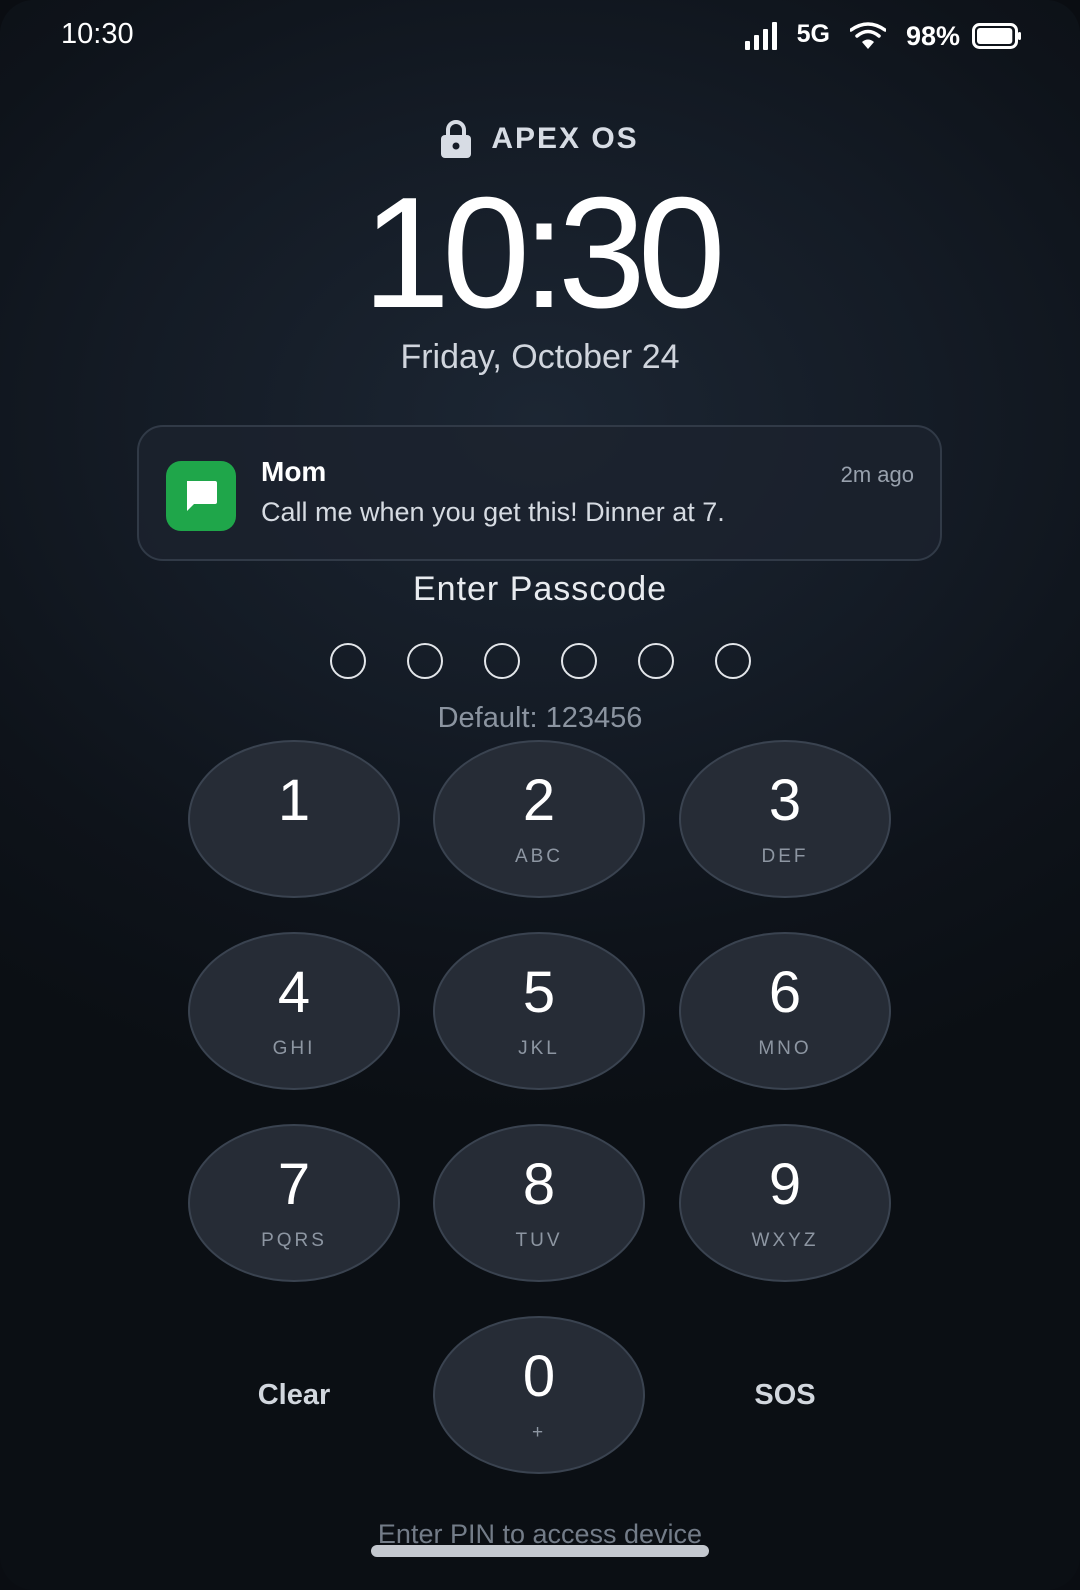 This screenshot has width=1080, height=1590. I want to click on status-icons: 5G 98%, so click(883, 36).